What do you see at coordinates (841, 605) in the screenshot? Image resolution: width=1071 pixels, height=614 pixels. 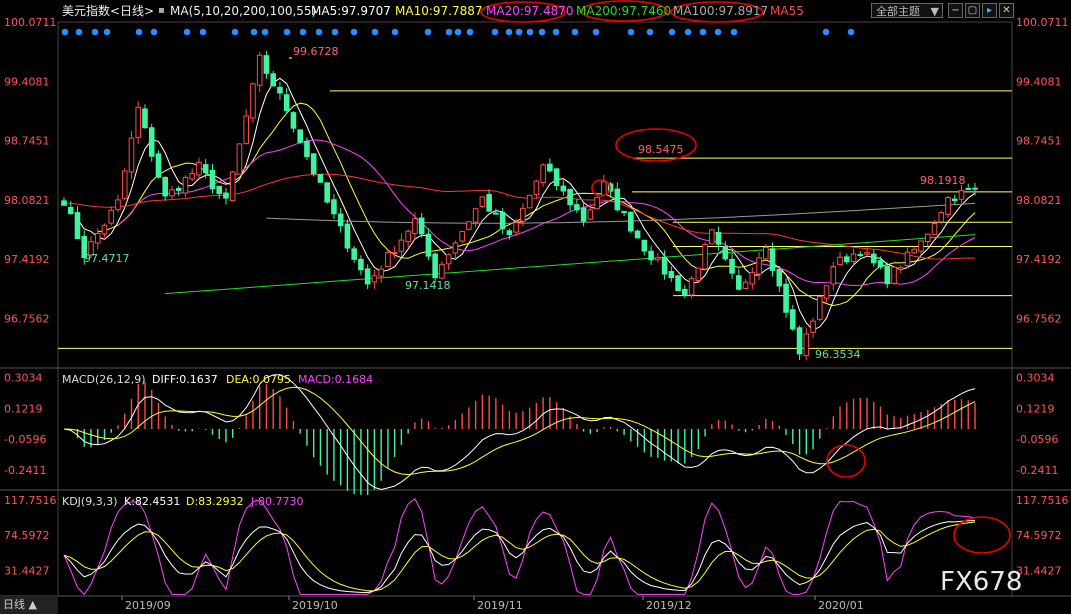 I see `date-tick: 2020/01` at bounding box center [841, 605].